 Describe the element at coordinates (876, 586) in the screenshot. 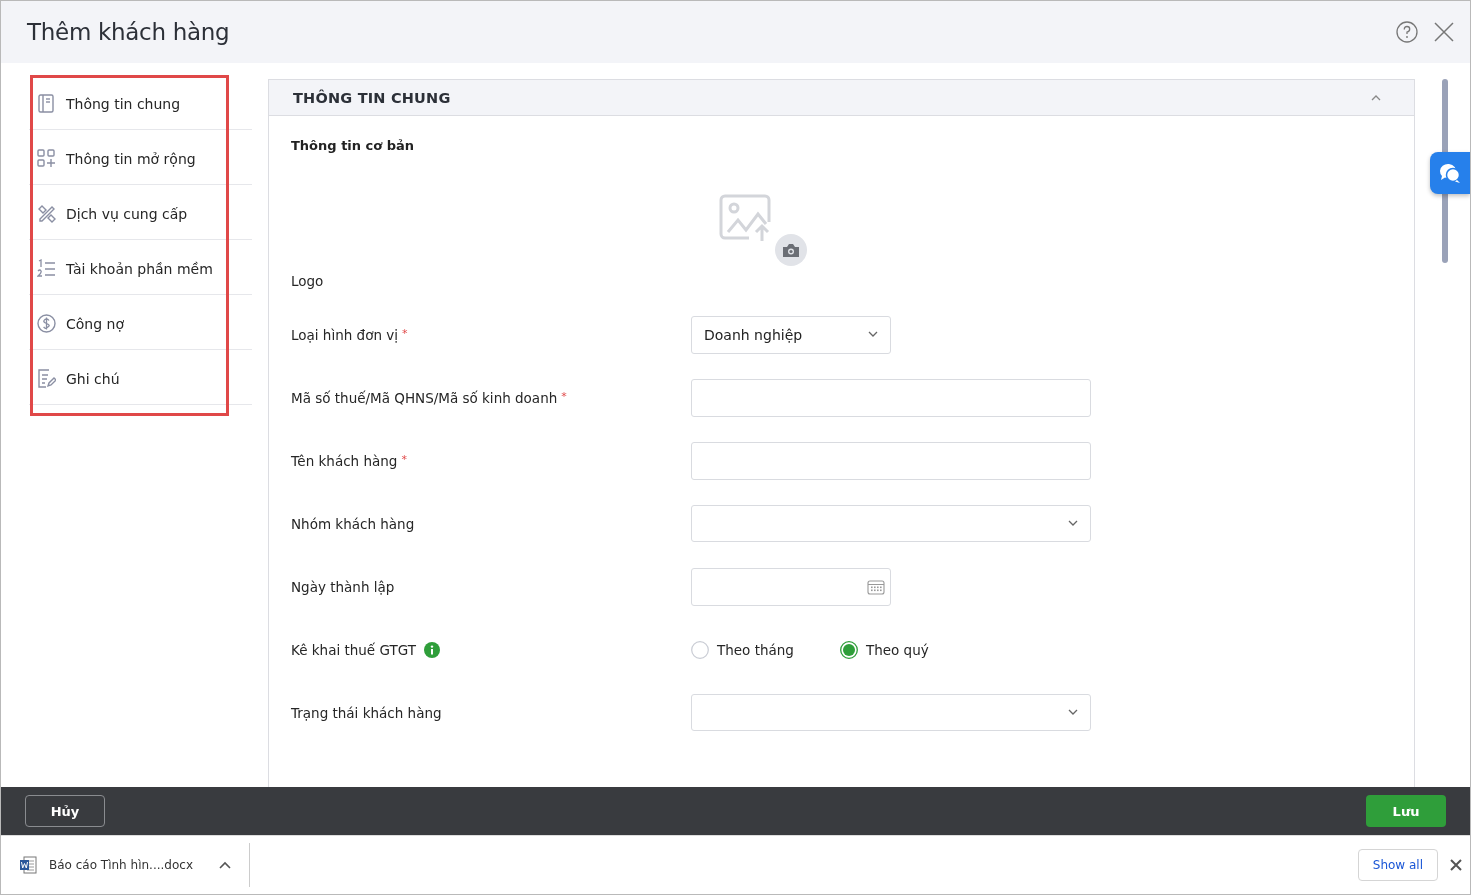

I see `calendar-icon` at that location.